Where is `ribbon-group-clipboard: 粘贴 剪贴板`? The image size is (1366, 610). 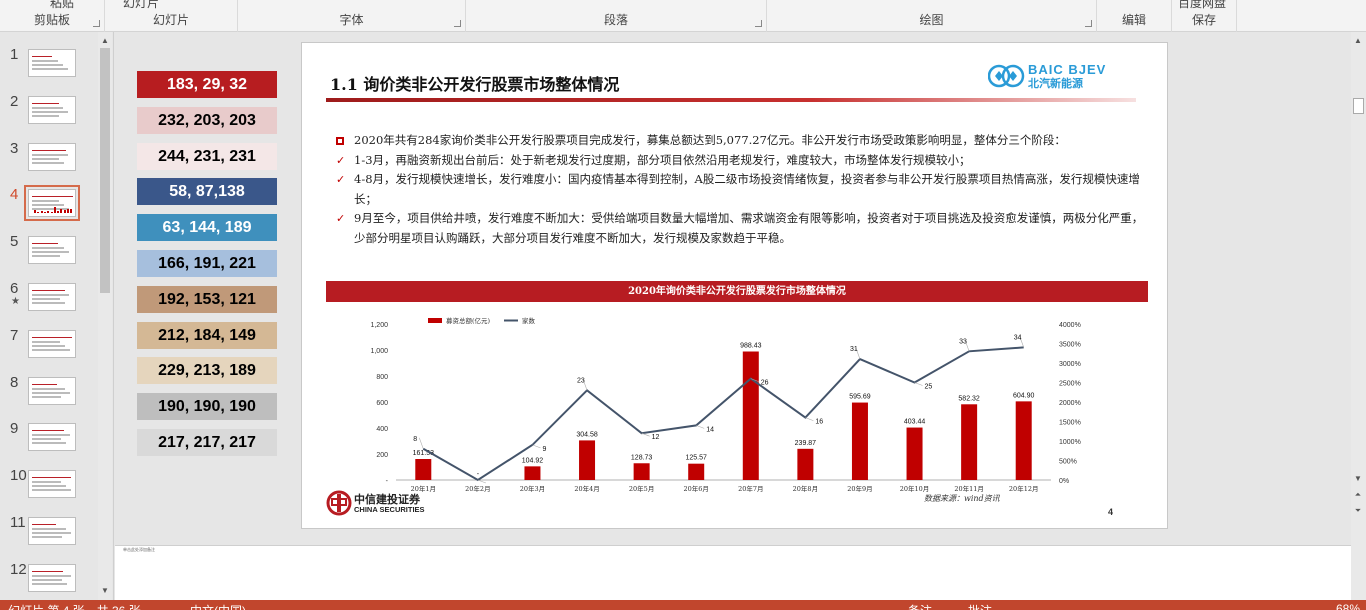 ribbon-group-clipboard: 粘贴 剪贴板 is located at coordinates (52, 16).